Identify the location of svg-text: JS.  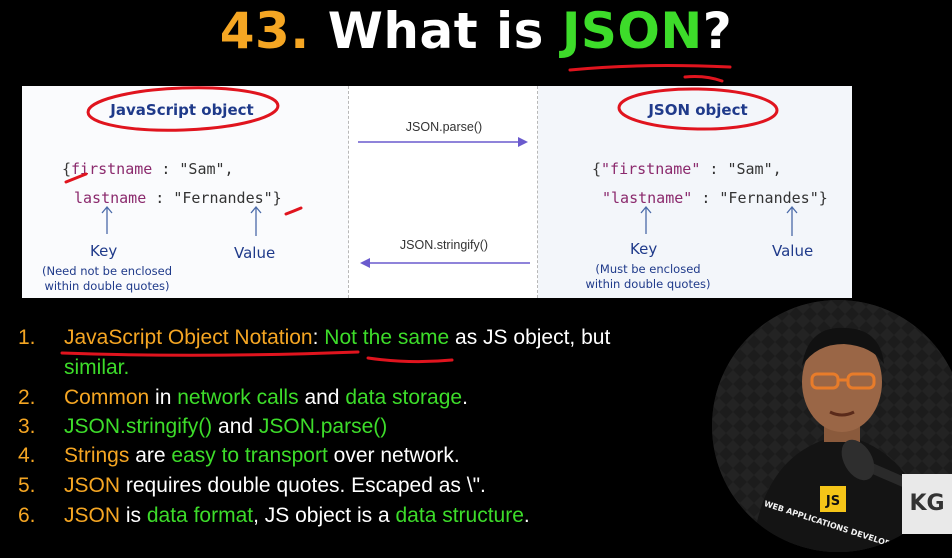
(832, 501).